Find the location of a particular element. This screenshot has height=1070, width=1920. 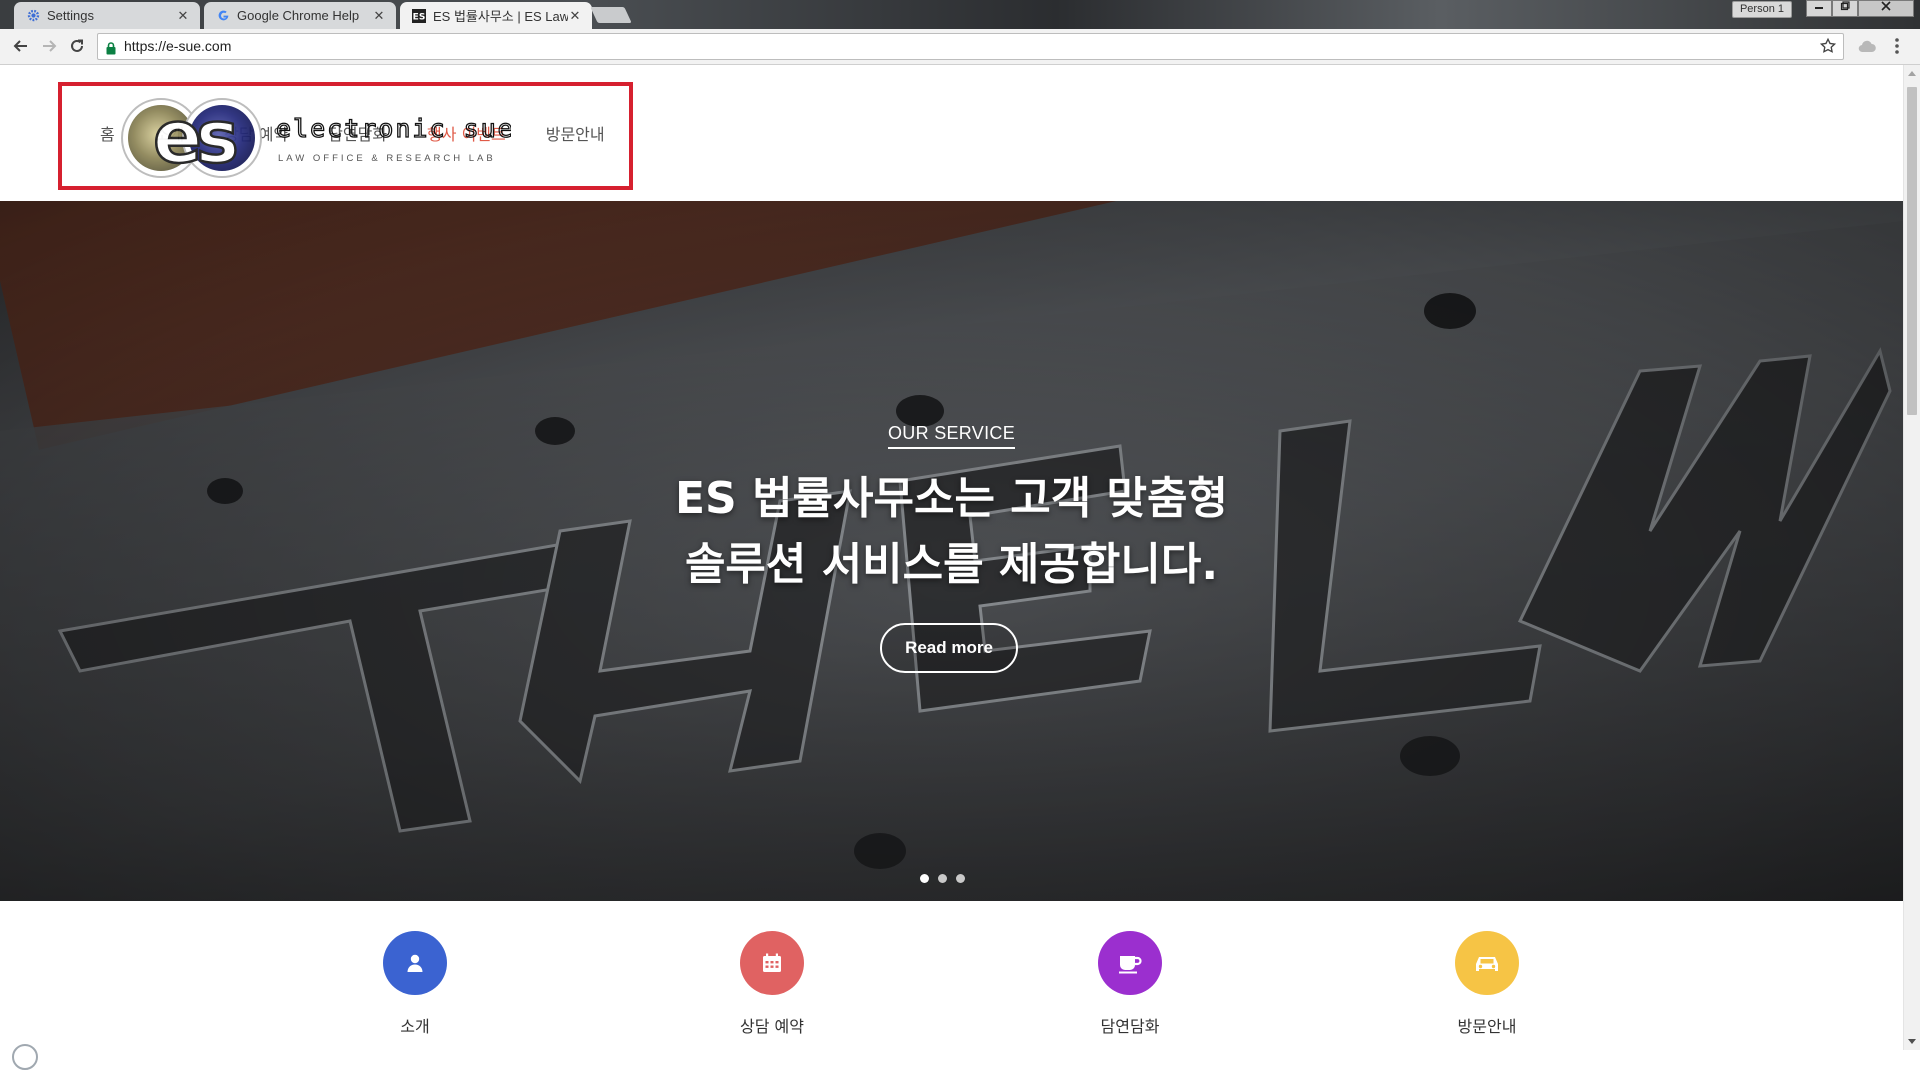

address-bar: https://e-sue.com is located at coordinates (970, 46).